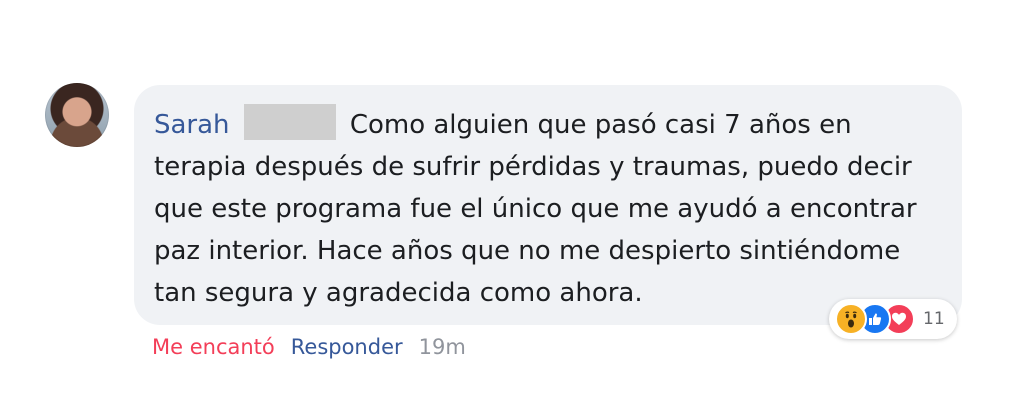  I want to click on reaction-summary: 11, so click(893, 319).